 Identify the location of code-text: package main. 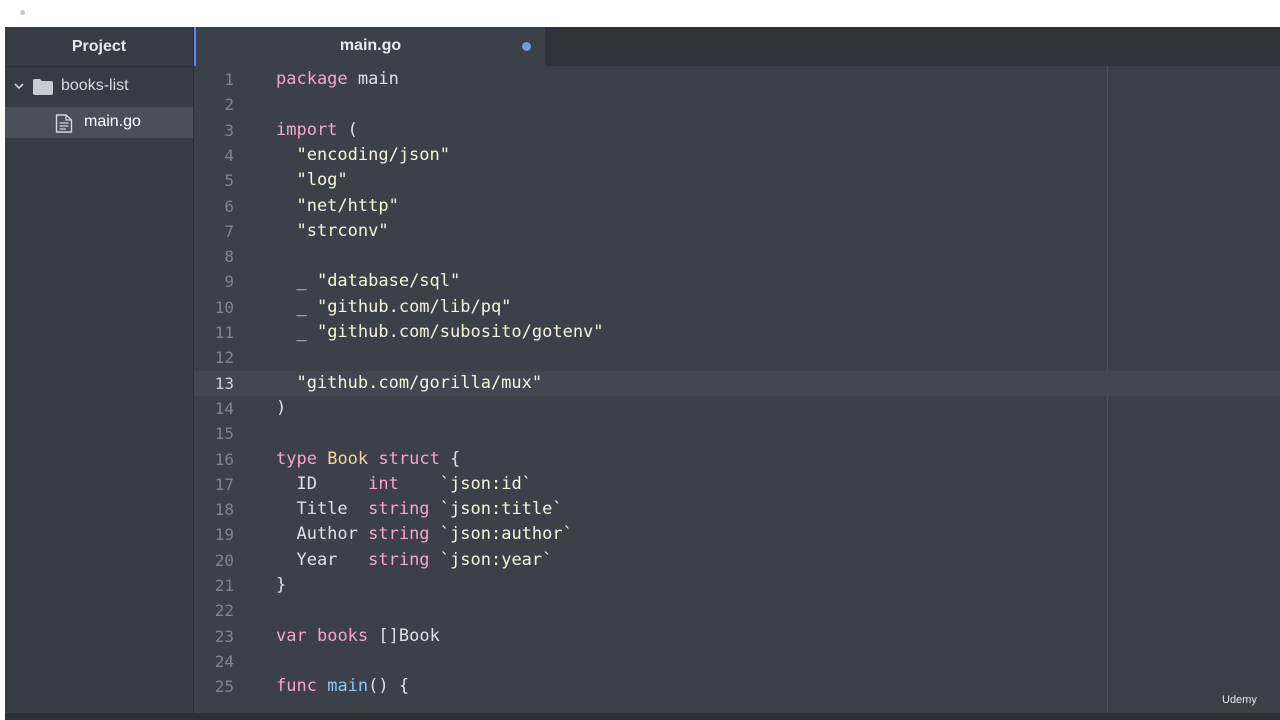
(337, 79).